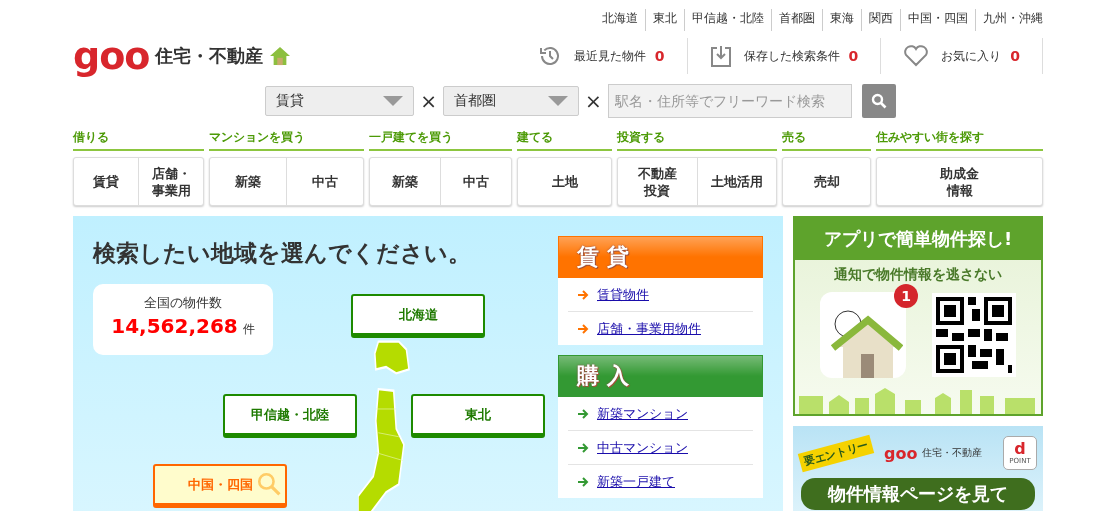  I want to click on area-select: 首都圏, so click(511, 101).